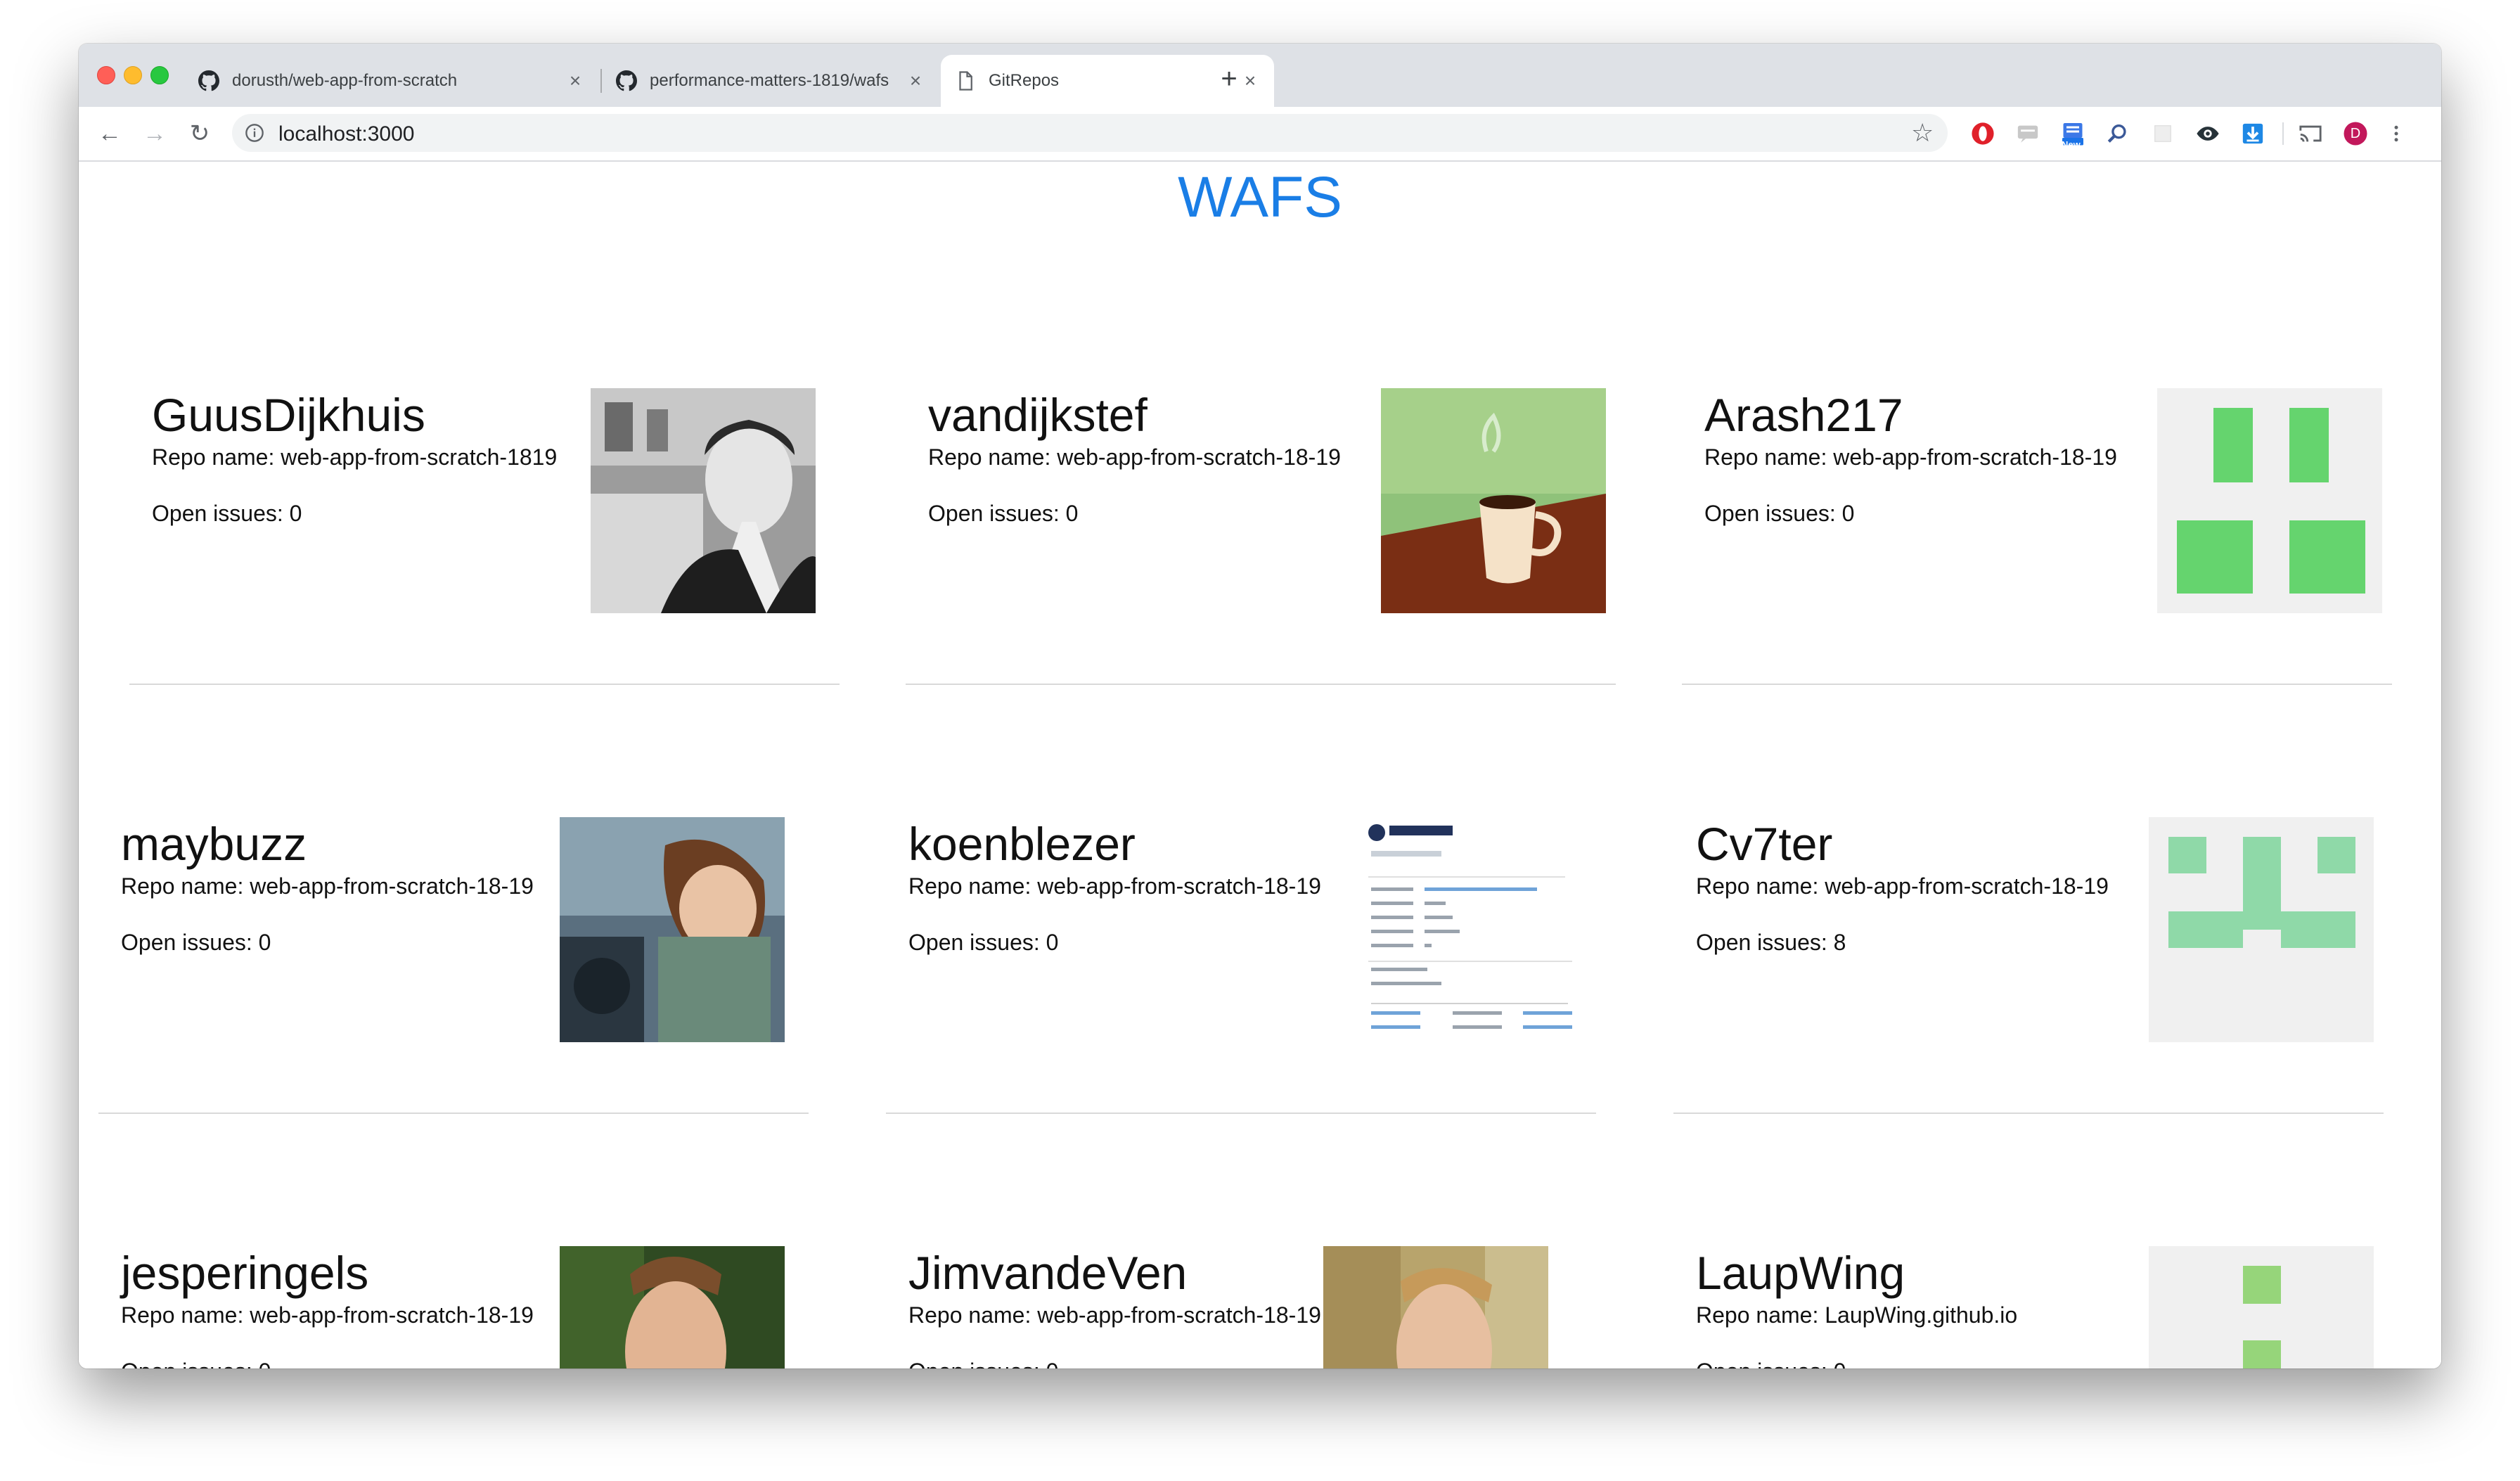 This screenshot has width=2520, height=1481. I want to click on document-icon, so click(965, 80).